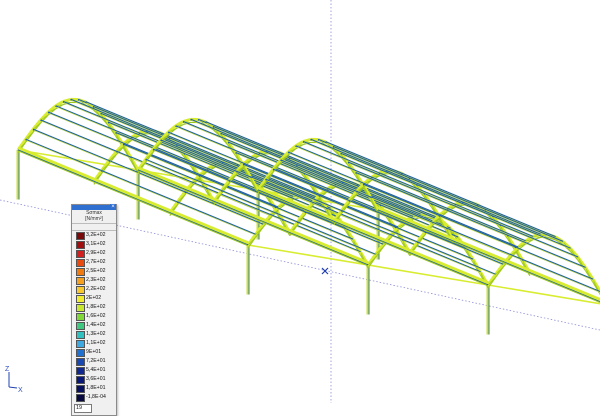  I want to click on legend-label: 3,1E+02, so click(95, 244).